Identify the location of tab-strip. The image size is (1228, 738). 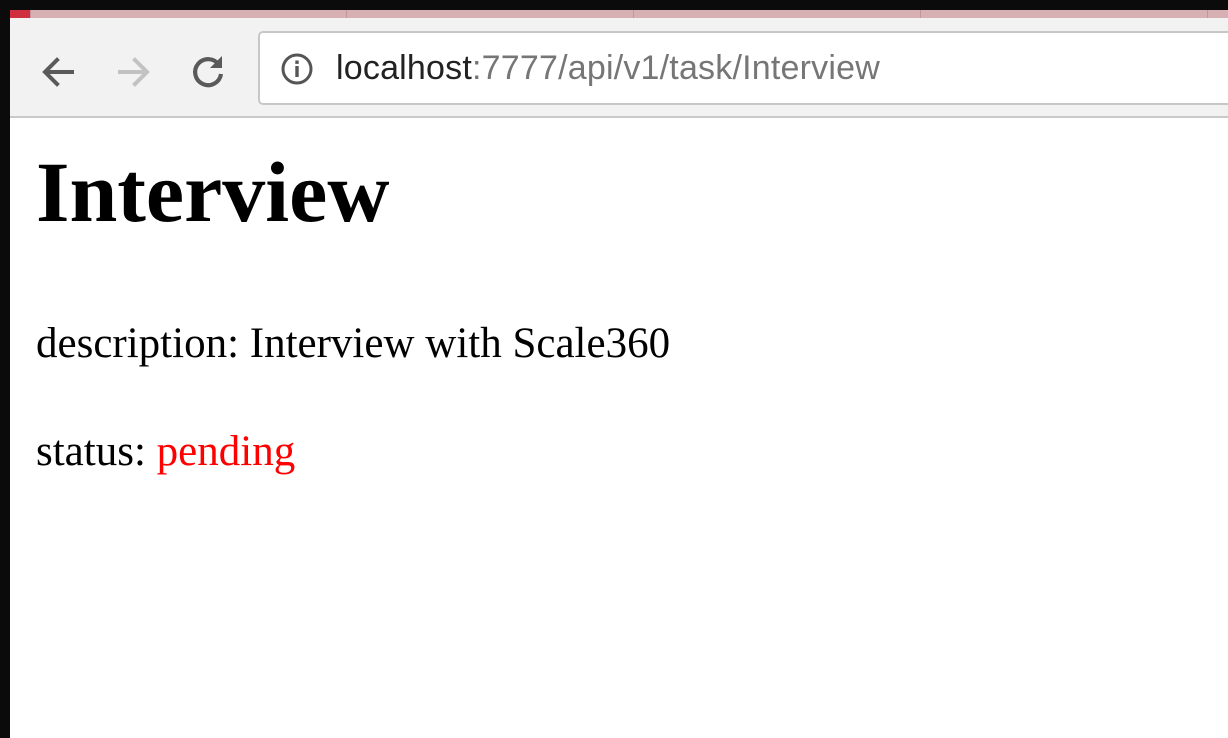
(619, 14).